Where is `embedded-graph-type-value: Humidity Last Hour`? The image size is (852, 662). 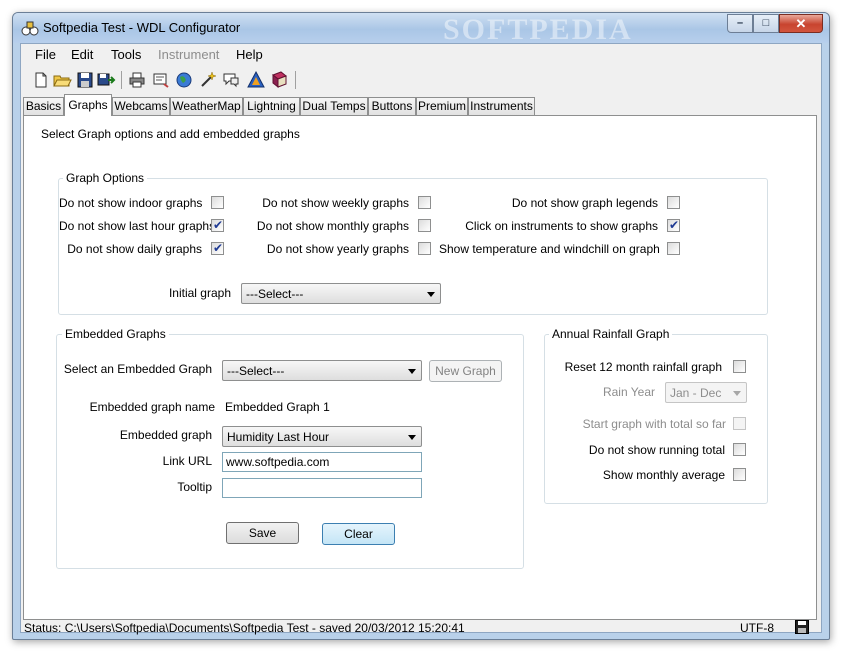 embedded-graph-type-value: Humidity Last Hour is located at coordinates (278, 437).